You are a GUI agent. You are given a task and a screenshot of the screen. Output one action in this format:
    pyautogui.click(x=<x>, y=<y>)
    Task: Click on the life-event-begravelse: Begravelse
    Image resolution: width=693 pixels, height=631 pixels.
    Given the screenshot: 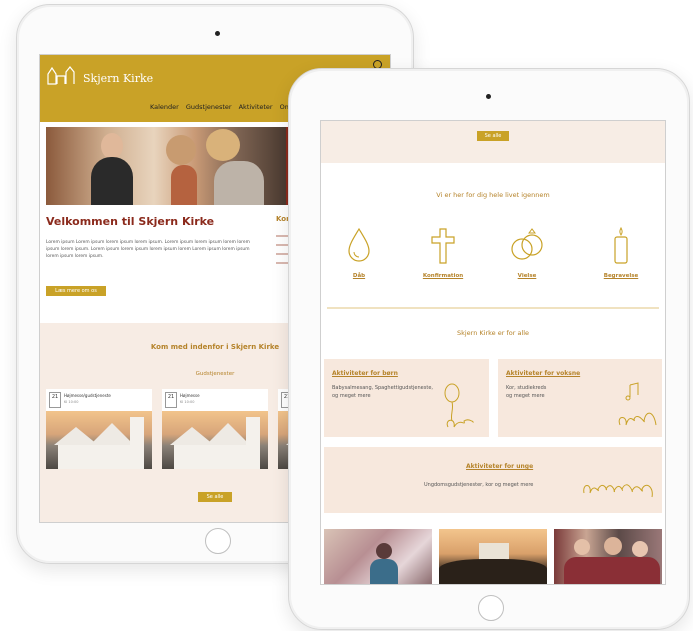 What is the action you would take?
    pyautogui.click(x=621, y=252)
    